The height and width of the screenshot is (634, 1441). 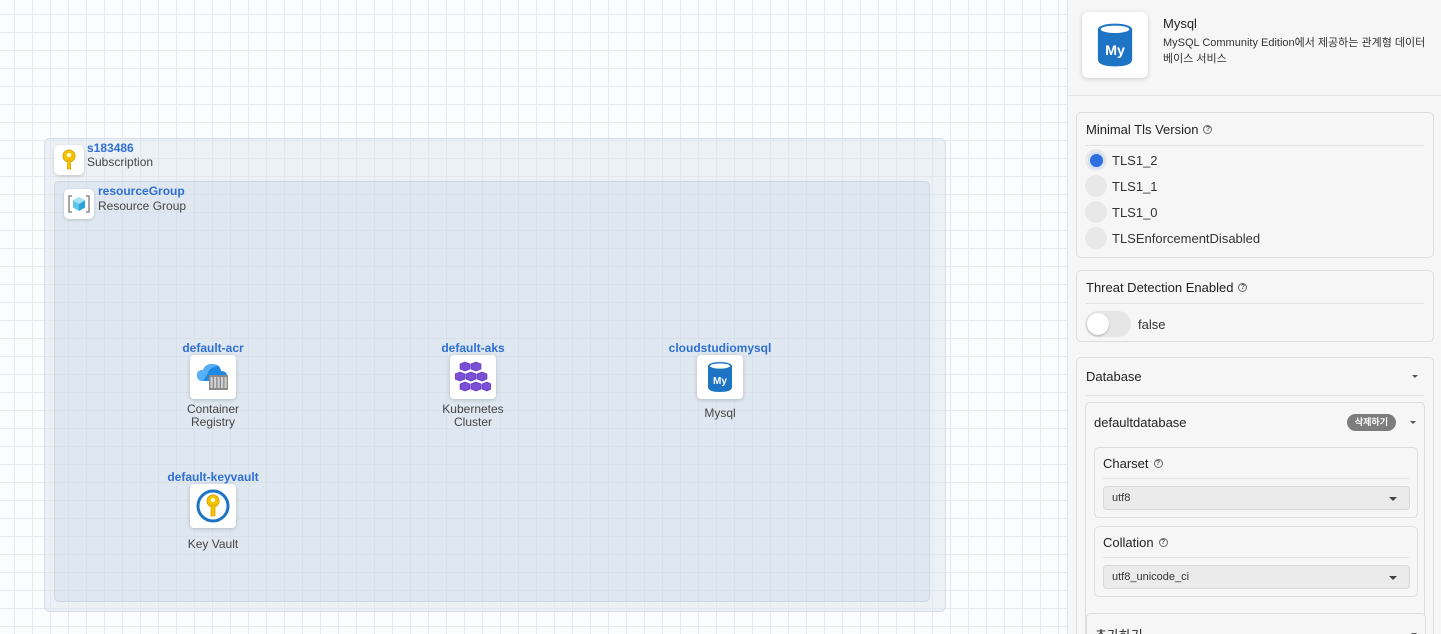 I want to click on node-type: Kubernetes Cluster, so click(x=473, y=415).